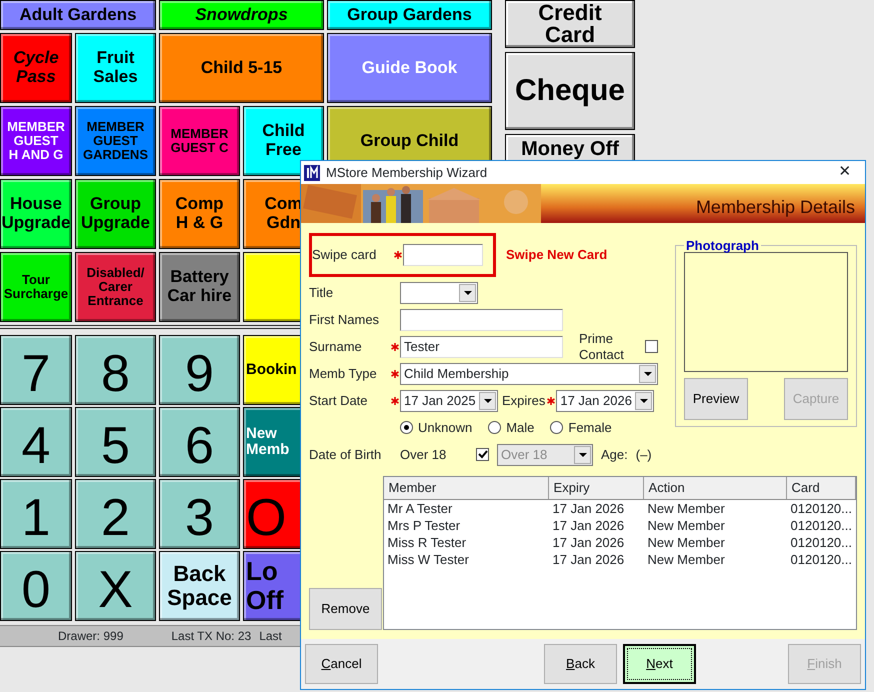  I want to click on wizard-button: Next, so click(659, 664).